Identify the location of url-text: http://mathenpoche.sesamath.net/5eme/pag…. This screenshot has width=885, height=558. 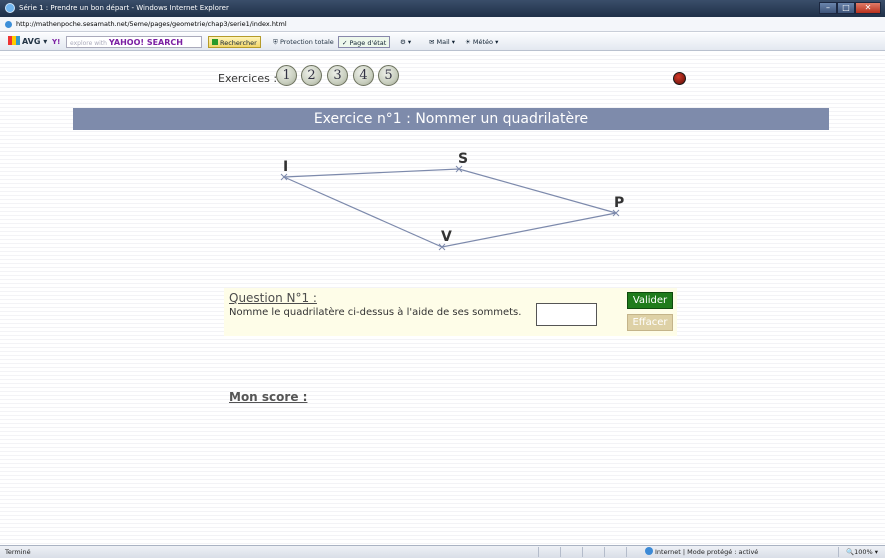
(151, 24).